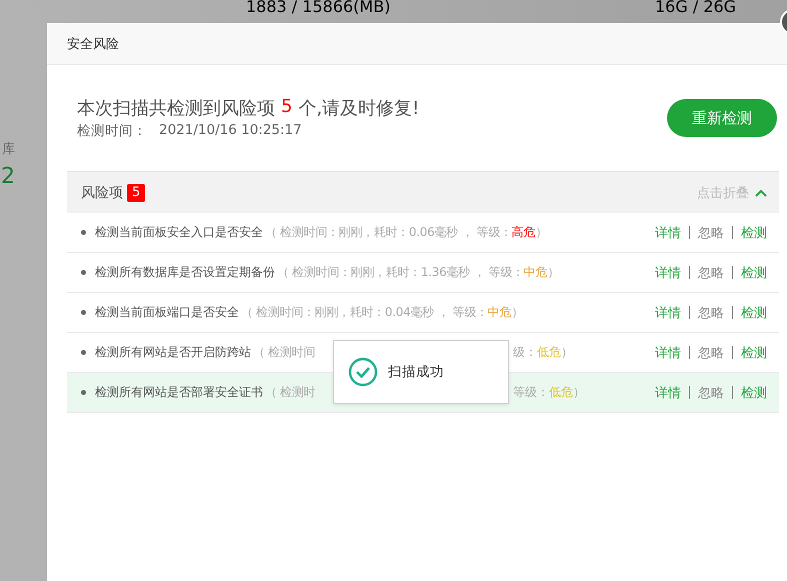 The image size is (787, 581). I want to click on check-detail: 等级：, so click(531, 392).